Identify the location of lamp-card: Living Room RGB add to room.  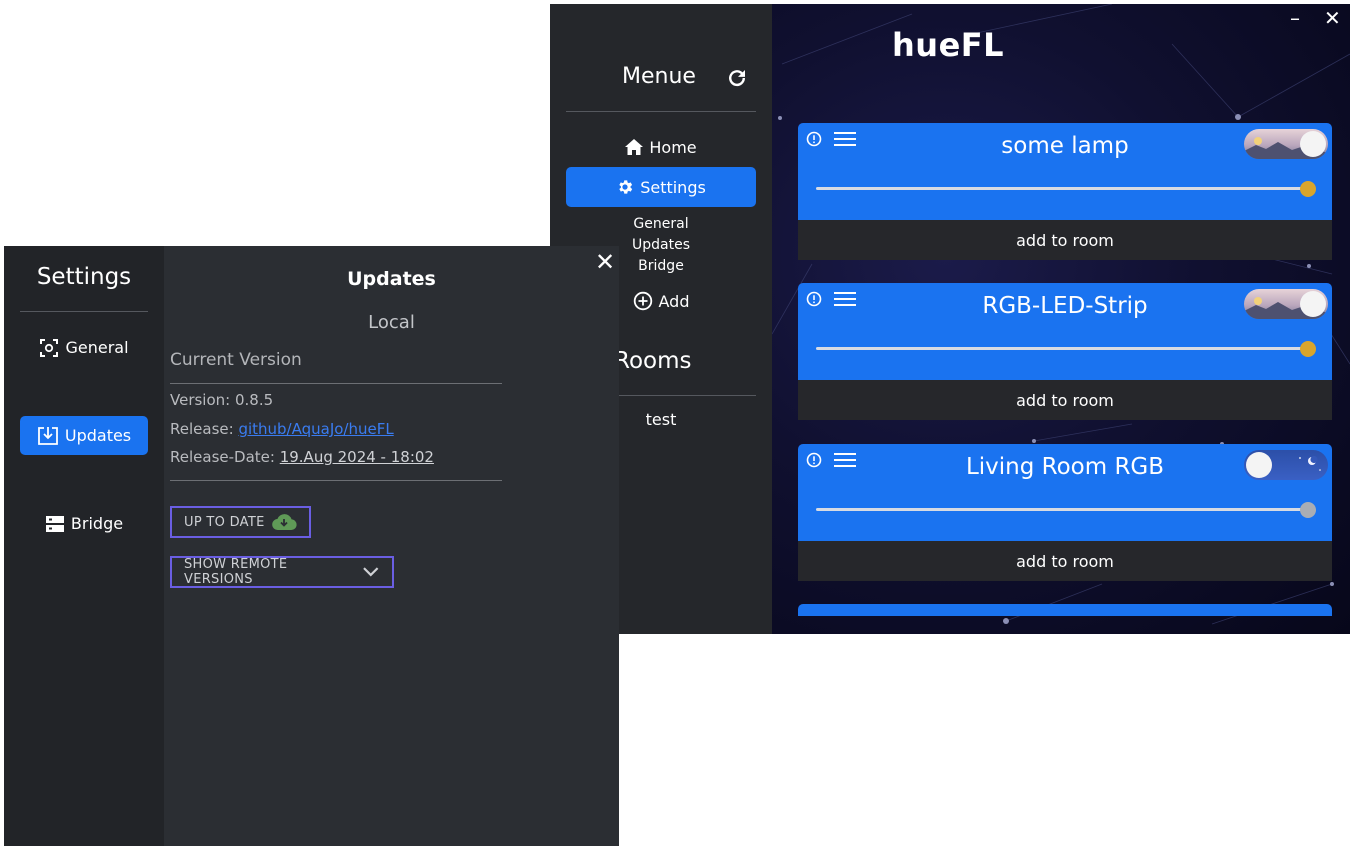
(1065, 512).